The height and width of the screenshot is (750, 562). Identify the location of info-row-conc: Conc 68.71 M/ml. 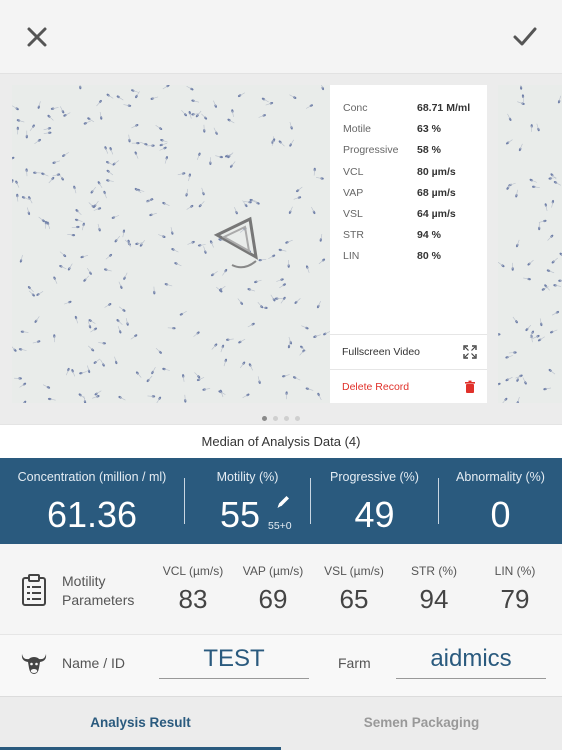
(413, 111).